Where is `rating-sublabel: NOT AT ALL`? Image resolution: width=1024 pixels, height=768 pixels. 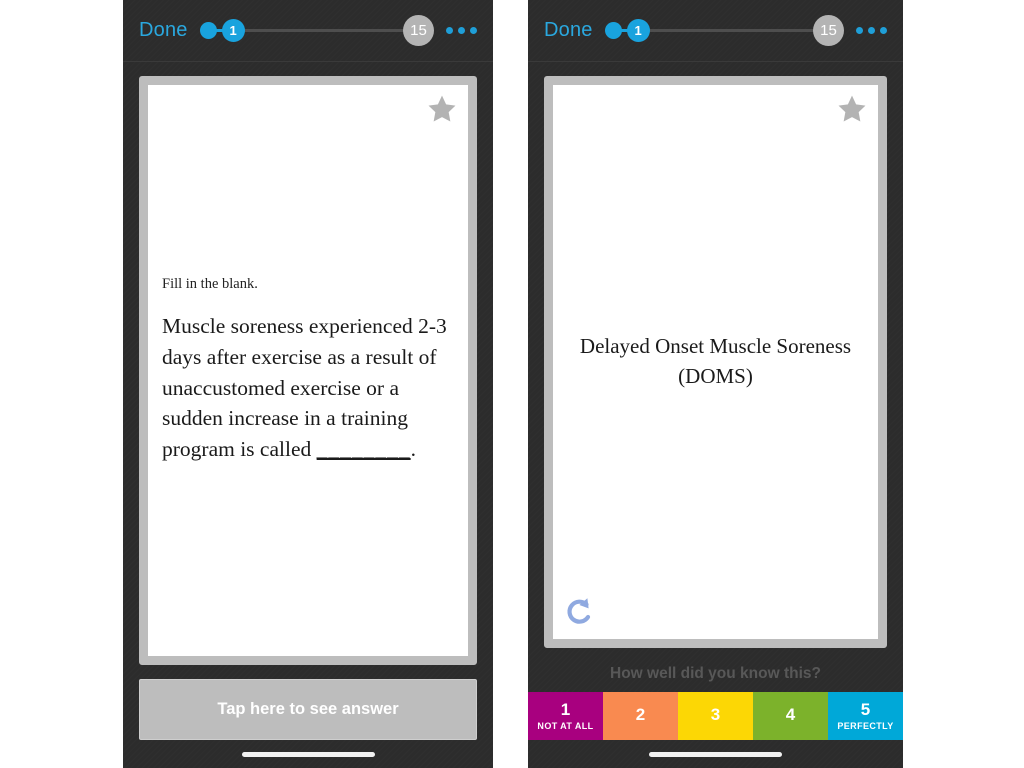 rating-sublabel: NOT AT ALL is located at coordinates (565, 725).